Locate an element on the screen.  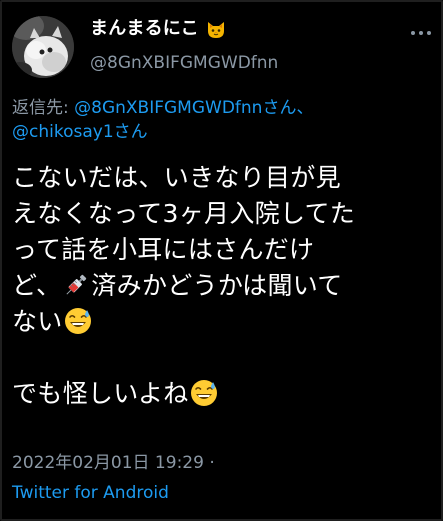
tweet-body-line: ない is located at coordinates (222, 322).